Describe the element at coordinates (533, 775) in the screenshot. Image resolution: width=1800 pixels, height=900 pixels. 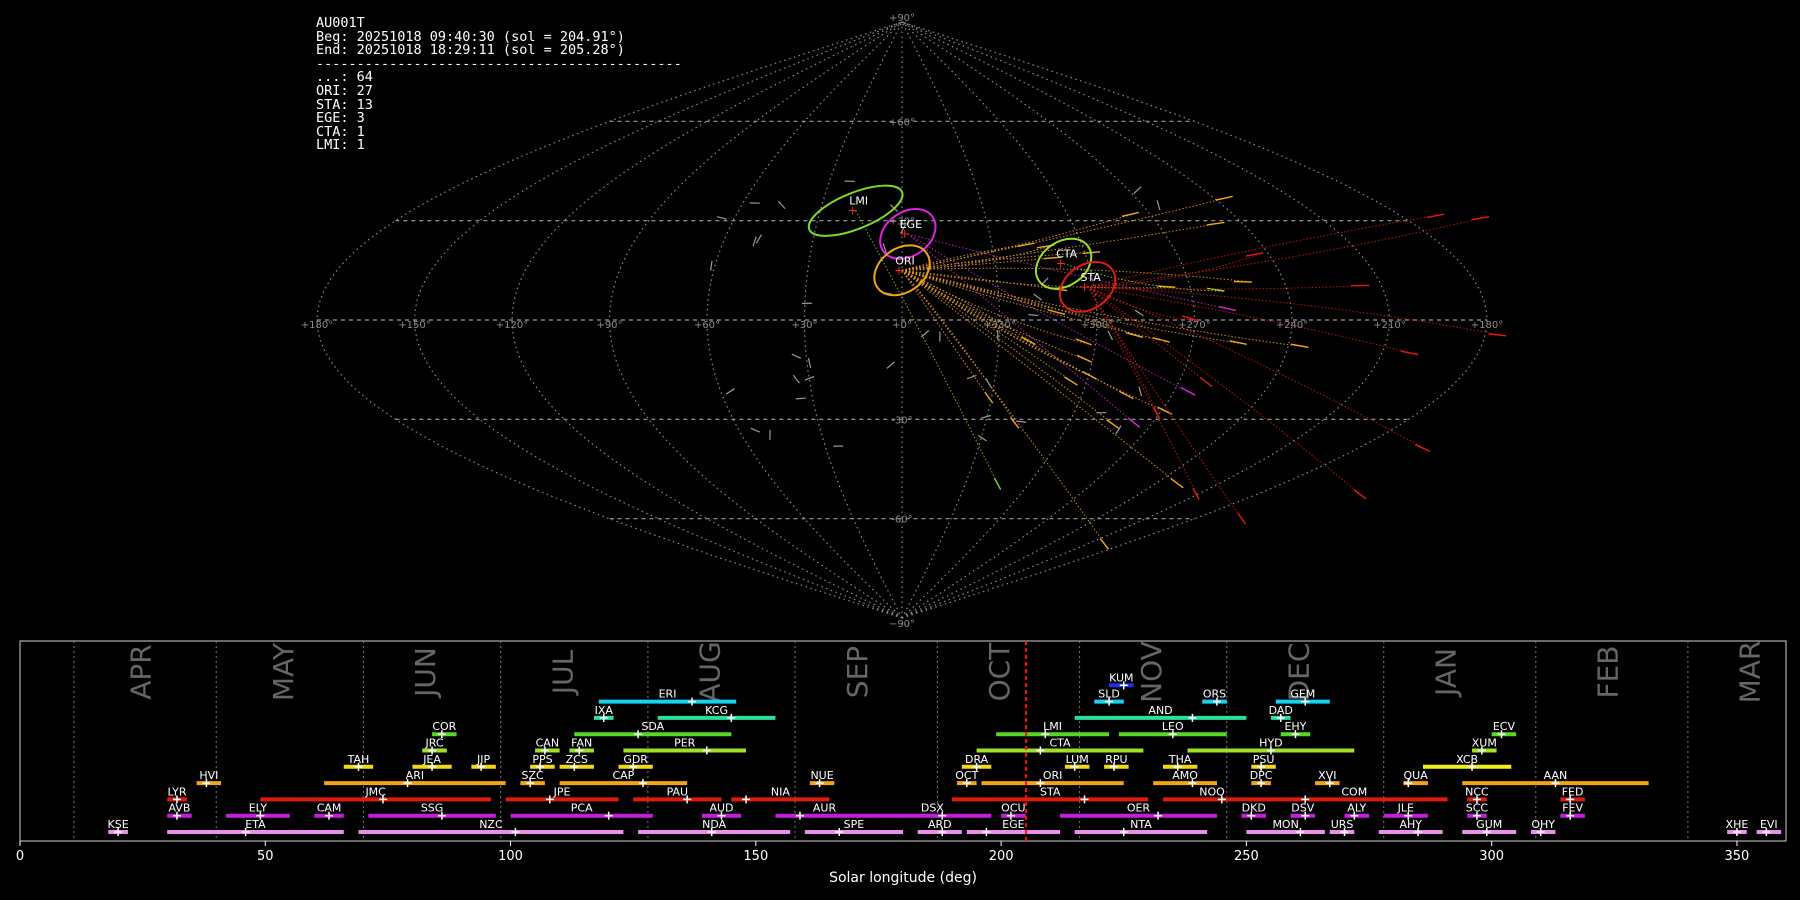
I see `shower-label-szc: SZC` at that location.